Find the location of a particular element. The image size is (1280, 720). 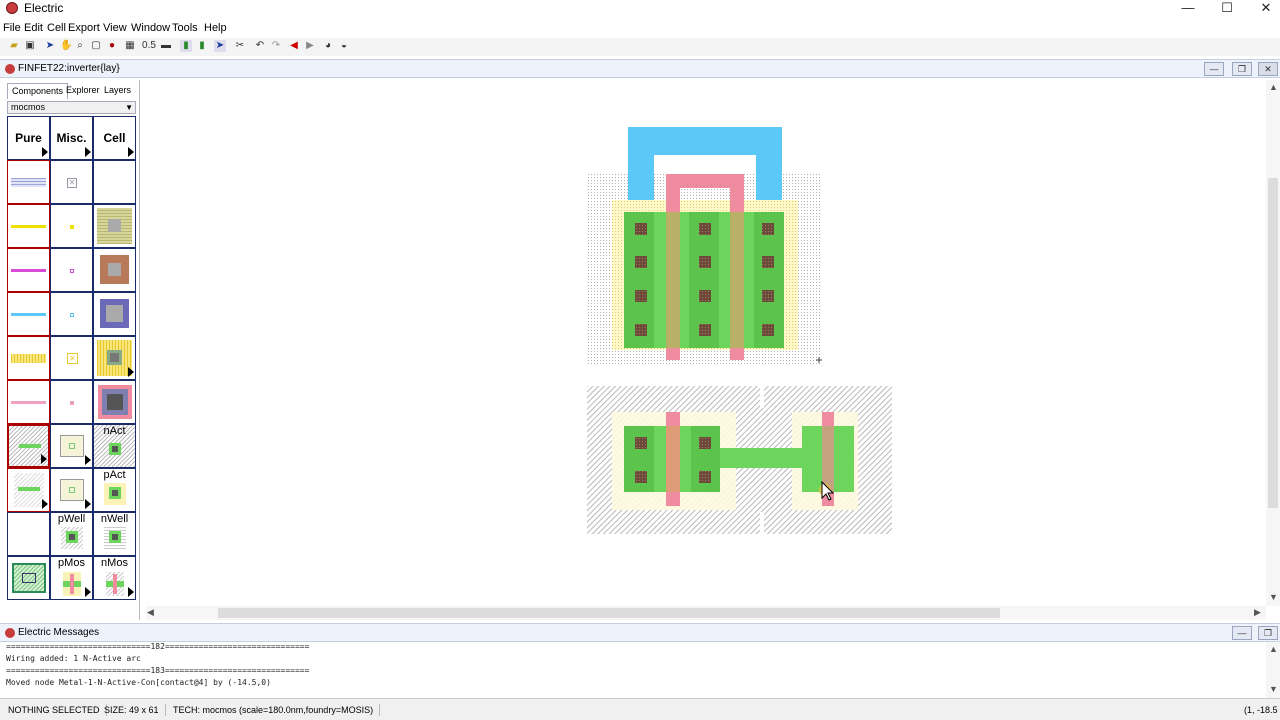

pin-icon: ✕ is located at coordinates (72, 183).